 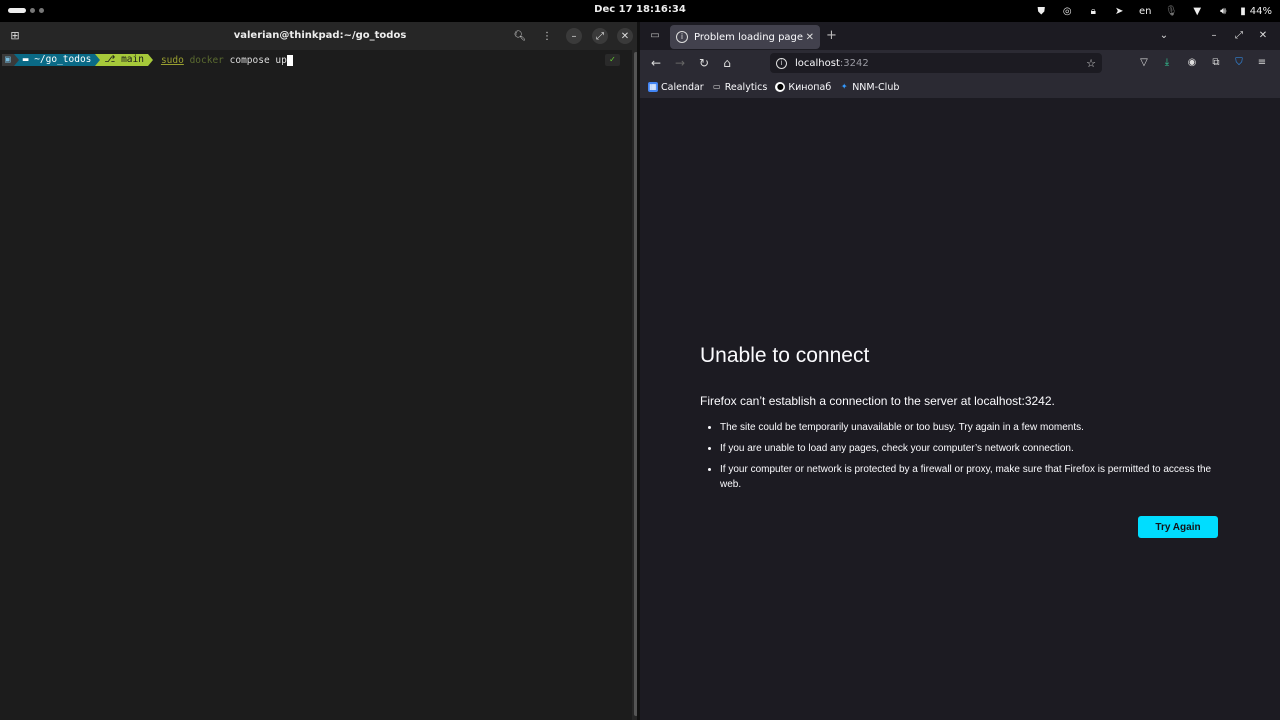 What do you see at coordinates (1093, 11) in the screenshot?
I see `lock-icon: 🔒︎` at bounding box center [1093, 11].